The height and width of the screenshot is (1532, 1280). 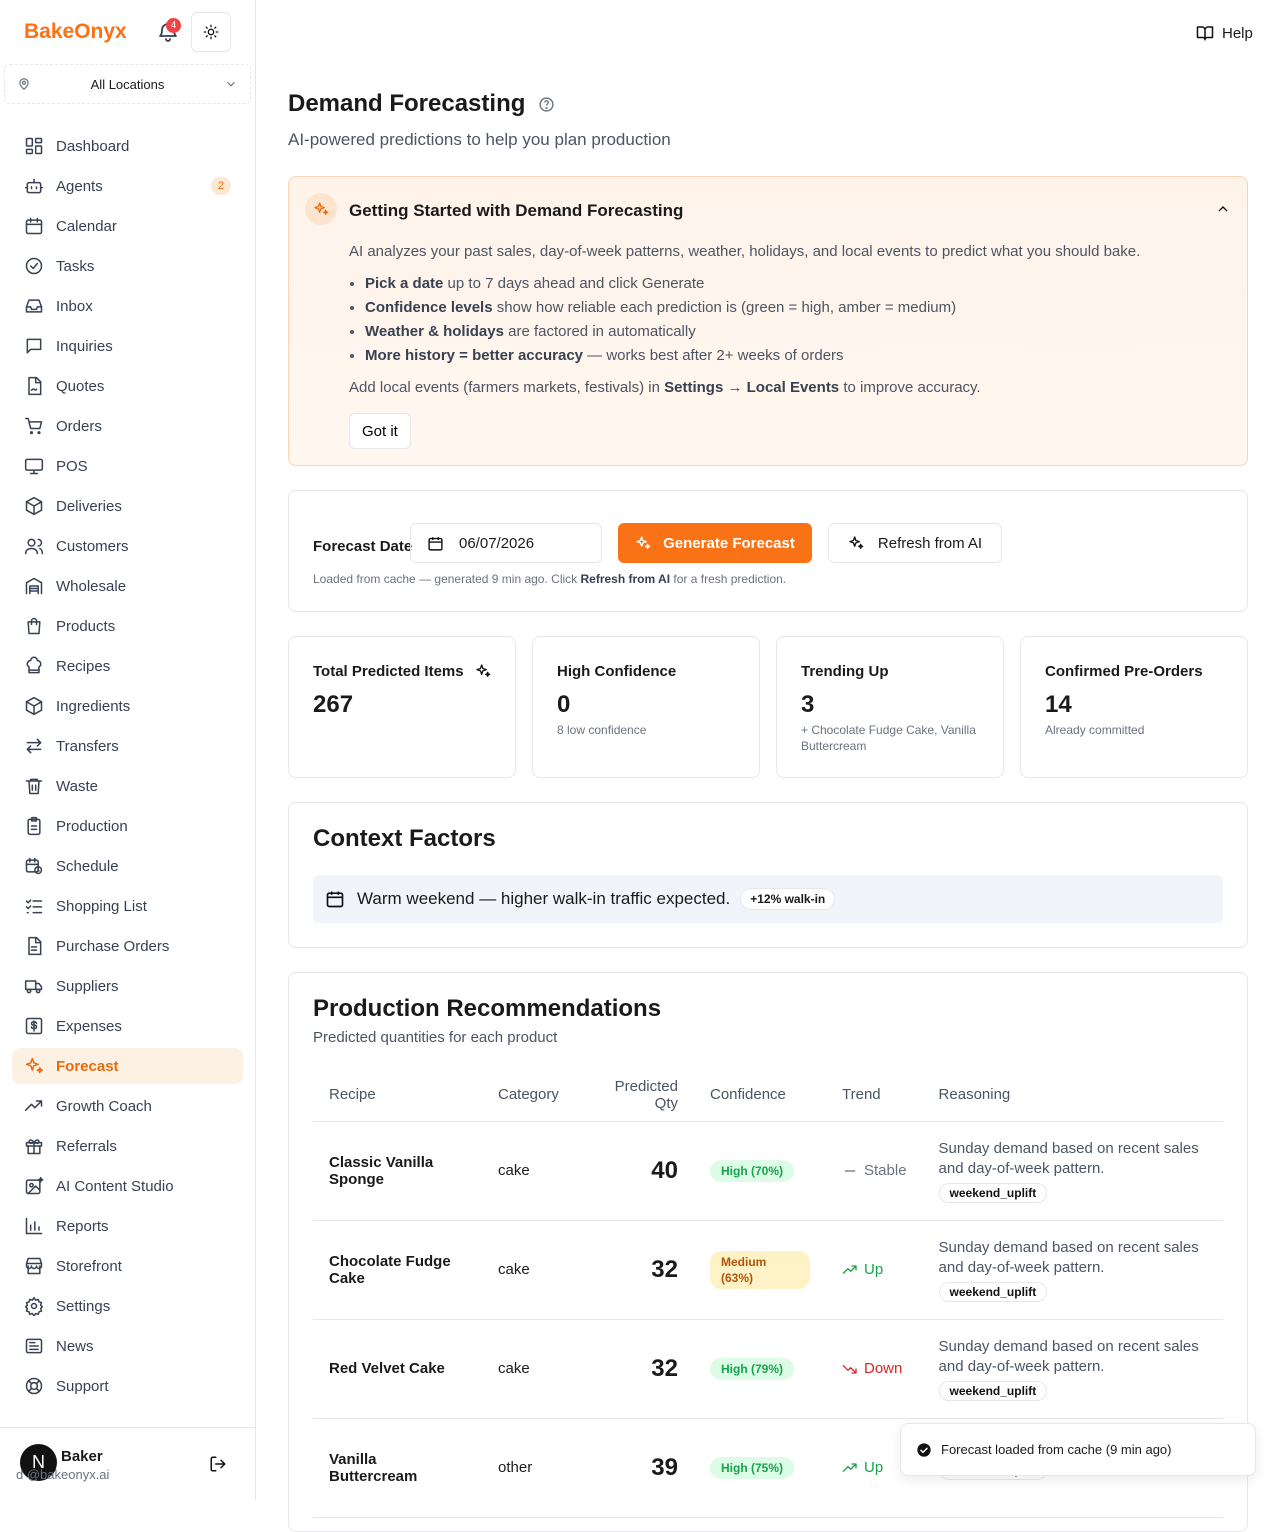 I want to click on sidebar-item-quotes: Quotes, so click(x=127, y=386).